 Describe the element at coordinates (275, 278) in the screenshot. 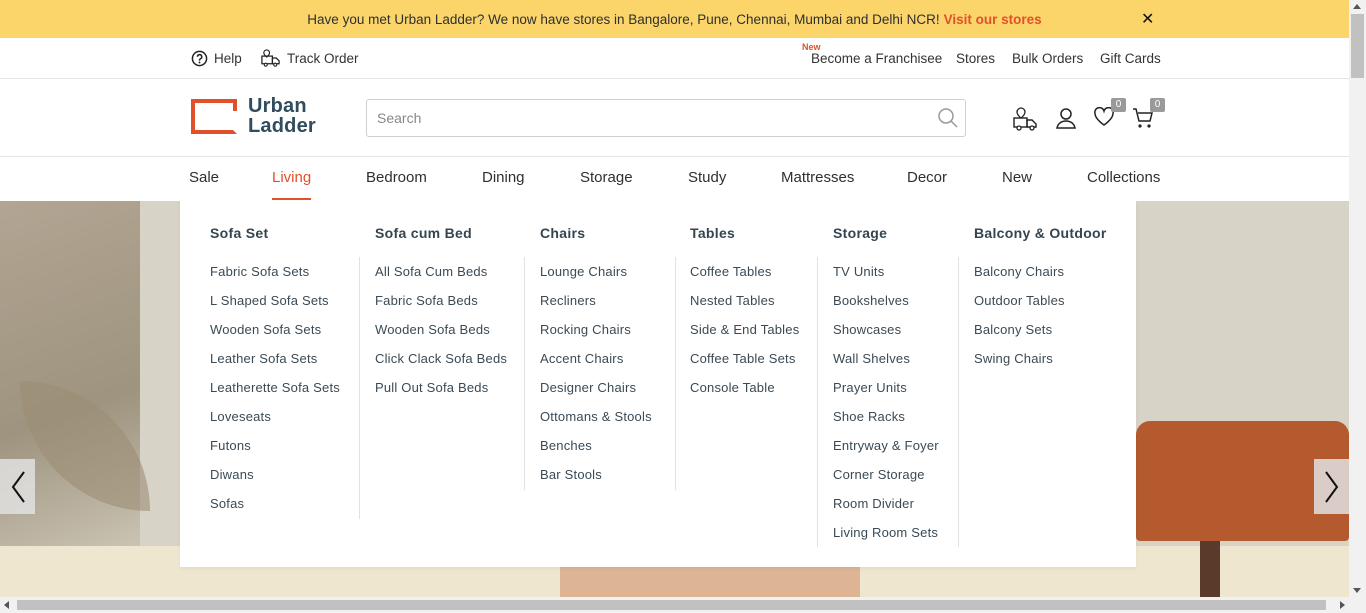

I see `menu-item: Fabric Sofa Sets` at that location.